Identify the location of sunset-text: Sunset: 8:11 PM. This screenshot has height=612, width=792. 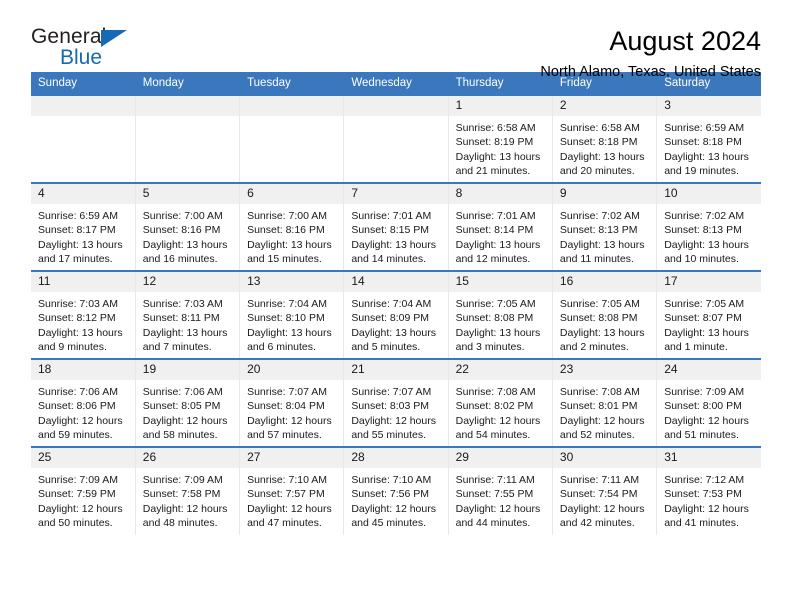
(181, 318).